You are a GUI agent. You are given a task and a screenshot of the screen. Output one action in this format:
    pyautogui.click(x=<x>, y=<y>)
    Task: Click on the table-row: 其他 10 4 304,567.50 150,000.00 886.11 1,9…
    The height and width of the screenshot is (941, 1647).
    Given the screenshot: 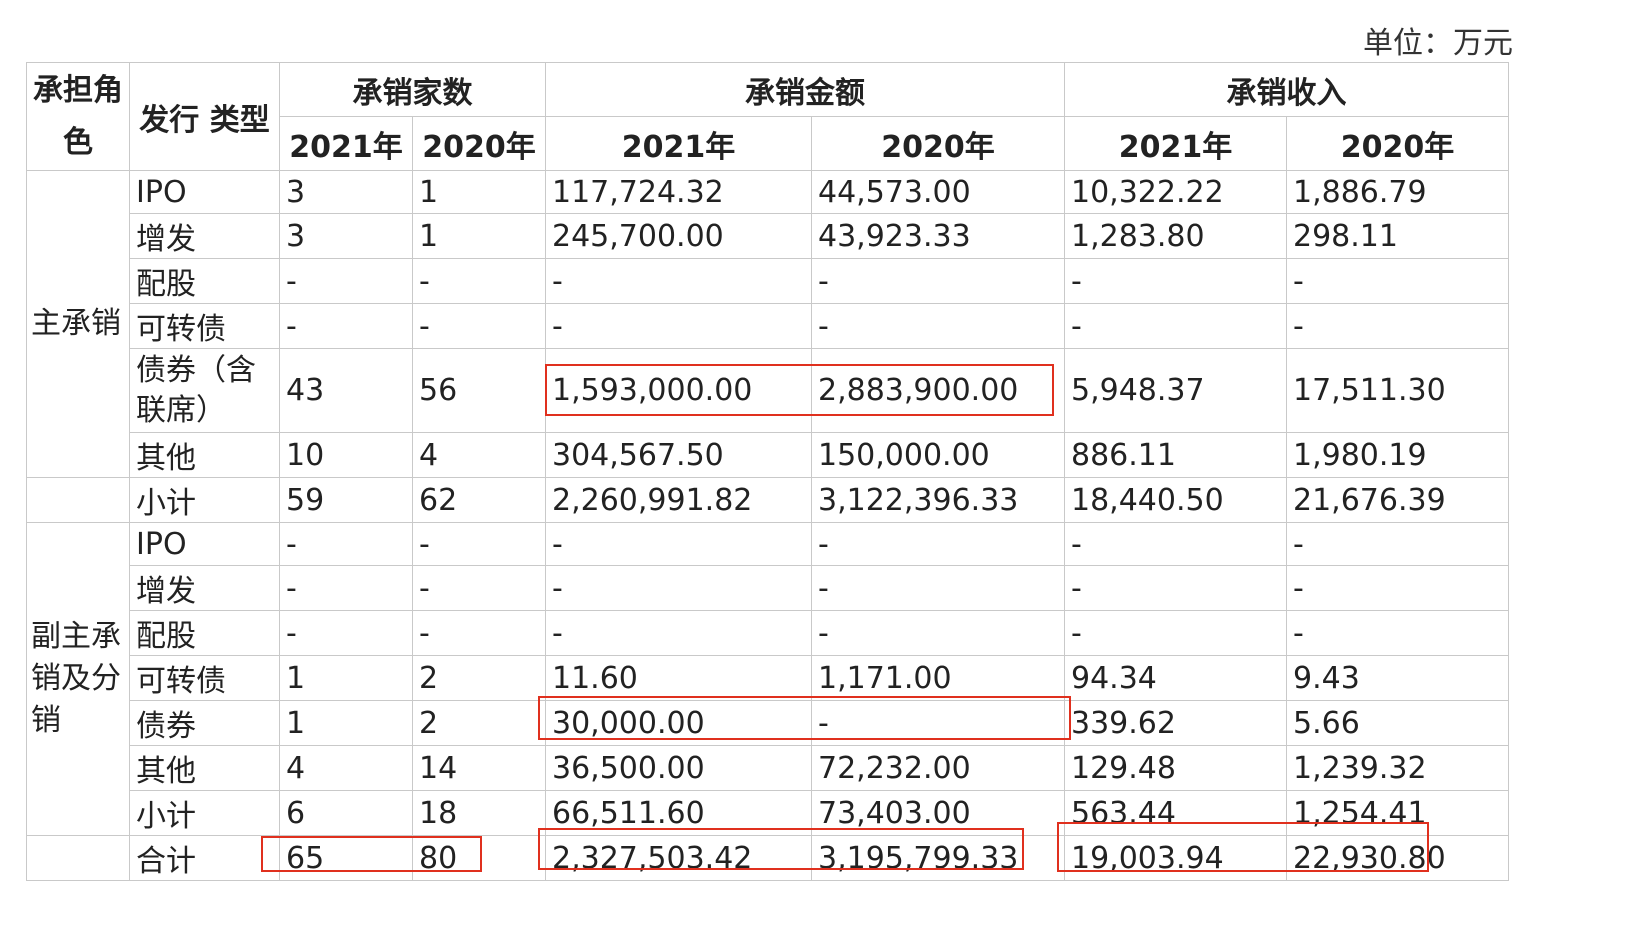 What is the action you would take?
    pyautogui.click(x=768, y=455)
    